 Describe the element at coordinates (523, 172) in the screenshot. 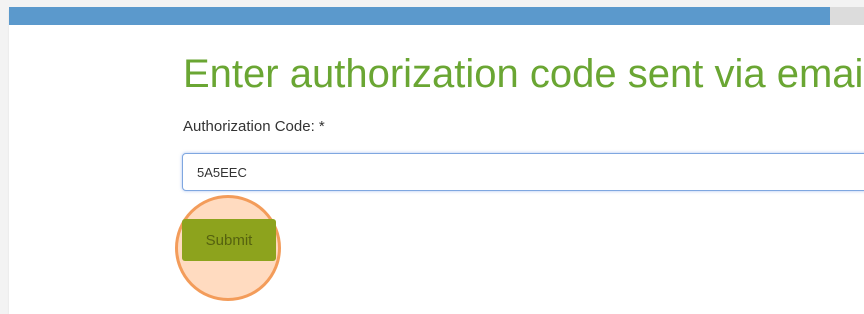

I see `authorization-code-input` at that location.